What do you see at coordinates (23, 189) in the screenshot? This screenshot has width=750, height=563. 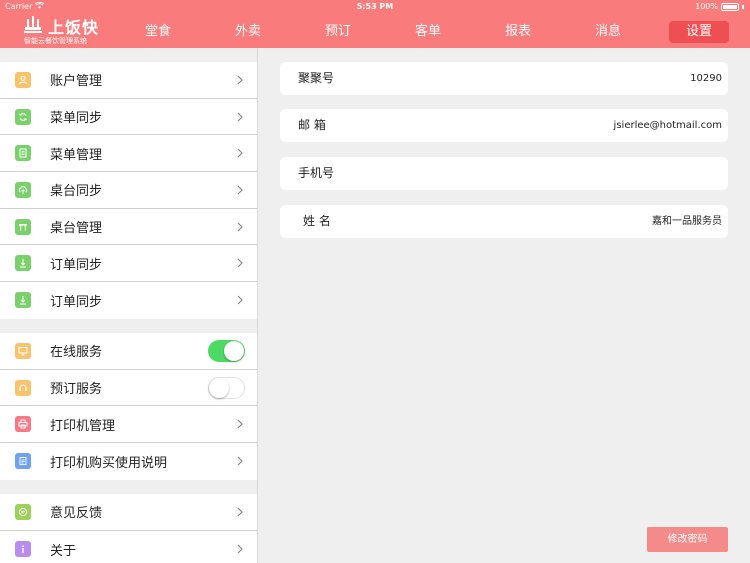 I see `cloud-upload-icon` at bounding box center [23, 189].